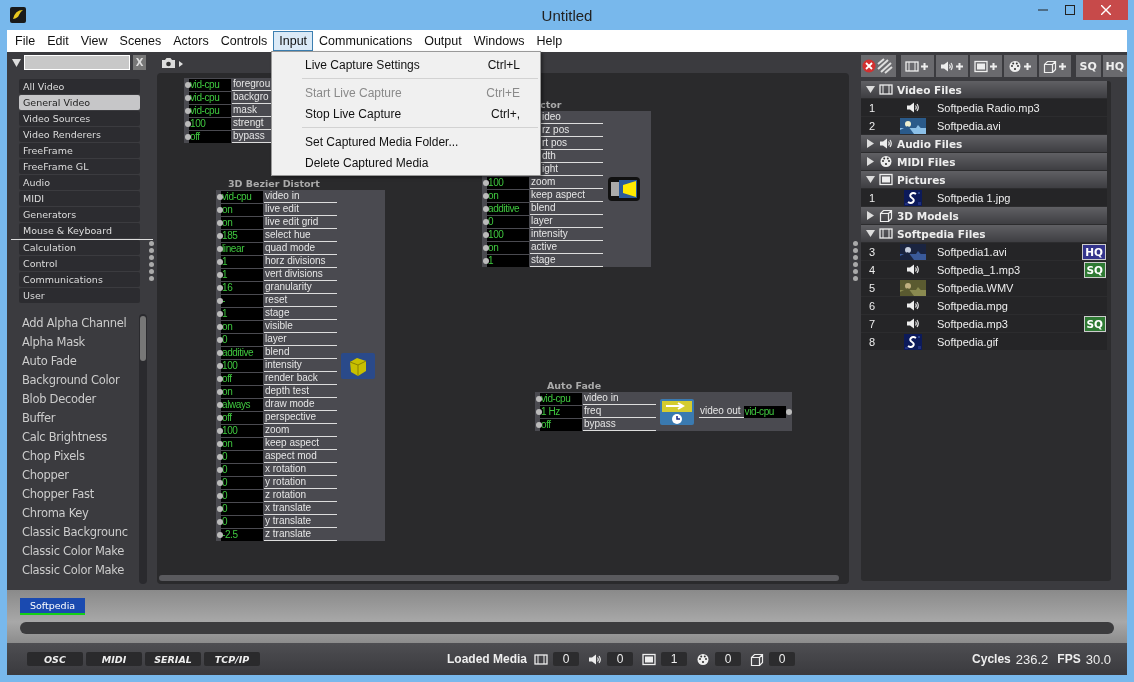 The width and height of the screenshot is (1134, 682). I want to click on section-header: Pictures, so click(984, 179).